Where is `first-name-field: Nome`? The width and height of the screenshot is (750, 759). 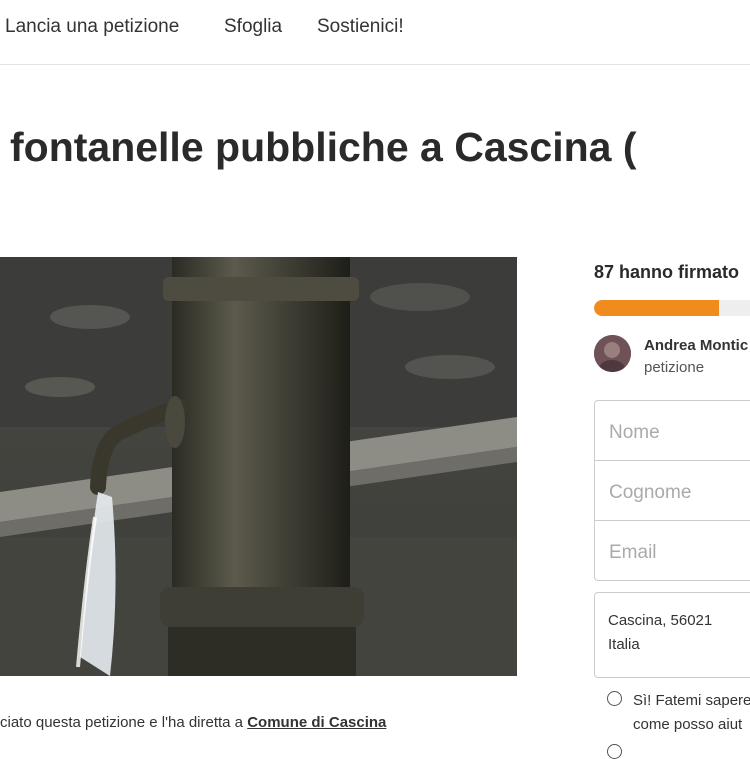
first-name-field: Nome is located at coordinates (672, 431).